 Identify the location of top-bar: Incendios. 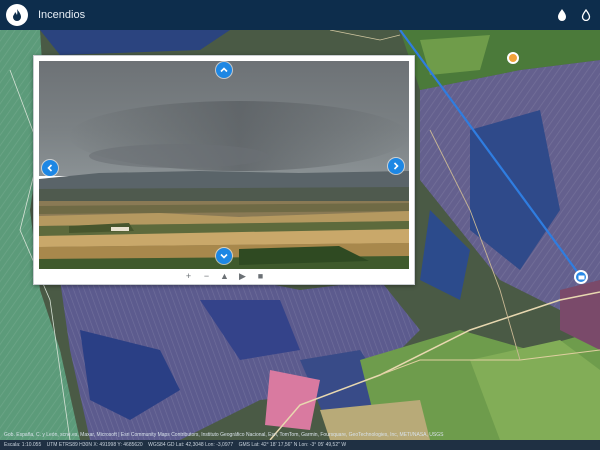
(300, 15).